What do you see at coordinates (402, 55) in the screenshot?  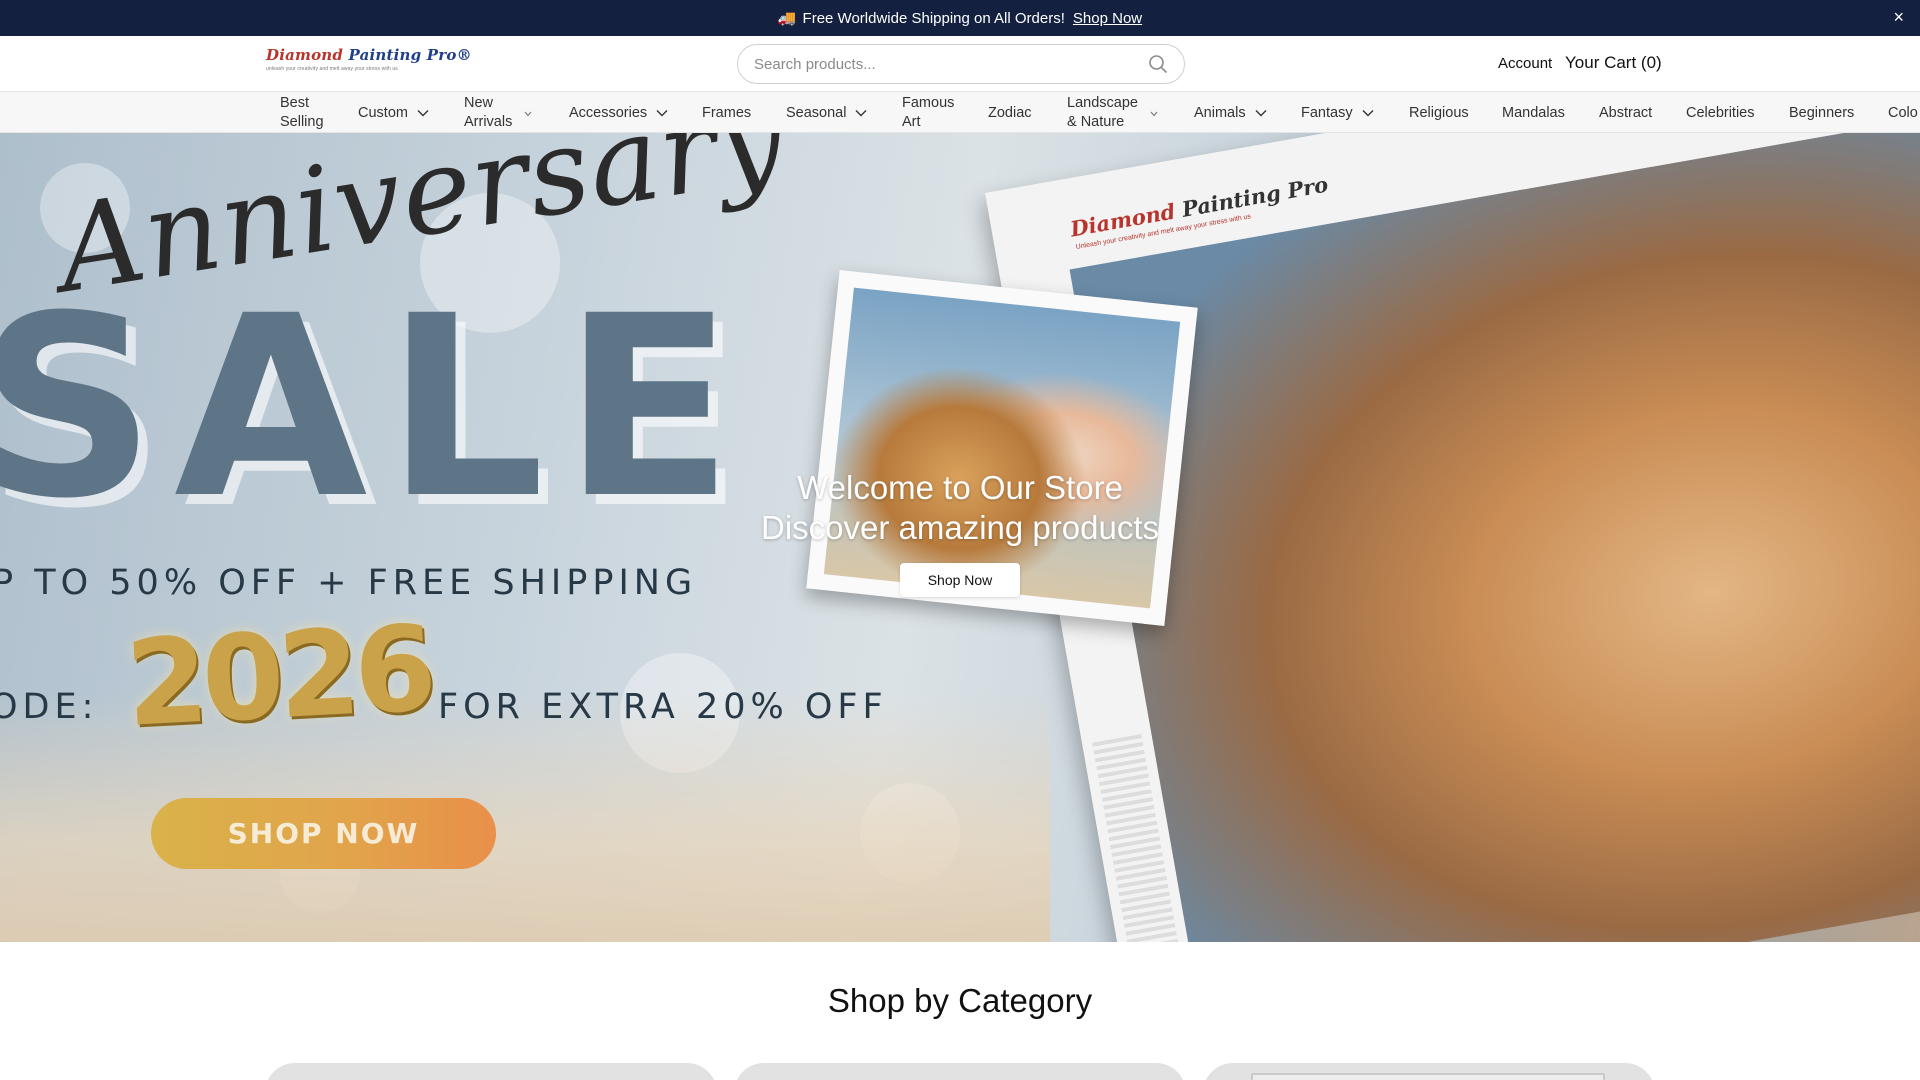 I see `logo-text-part2: Painting Pro` at bounding box center [402, 55].